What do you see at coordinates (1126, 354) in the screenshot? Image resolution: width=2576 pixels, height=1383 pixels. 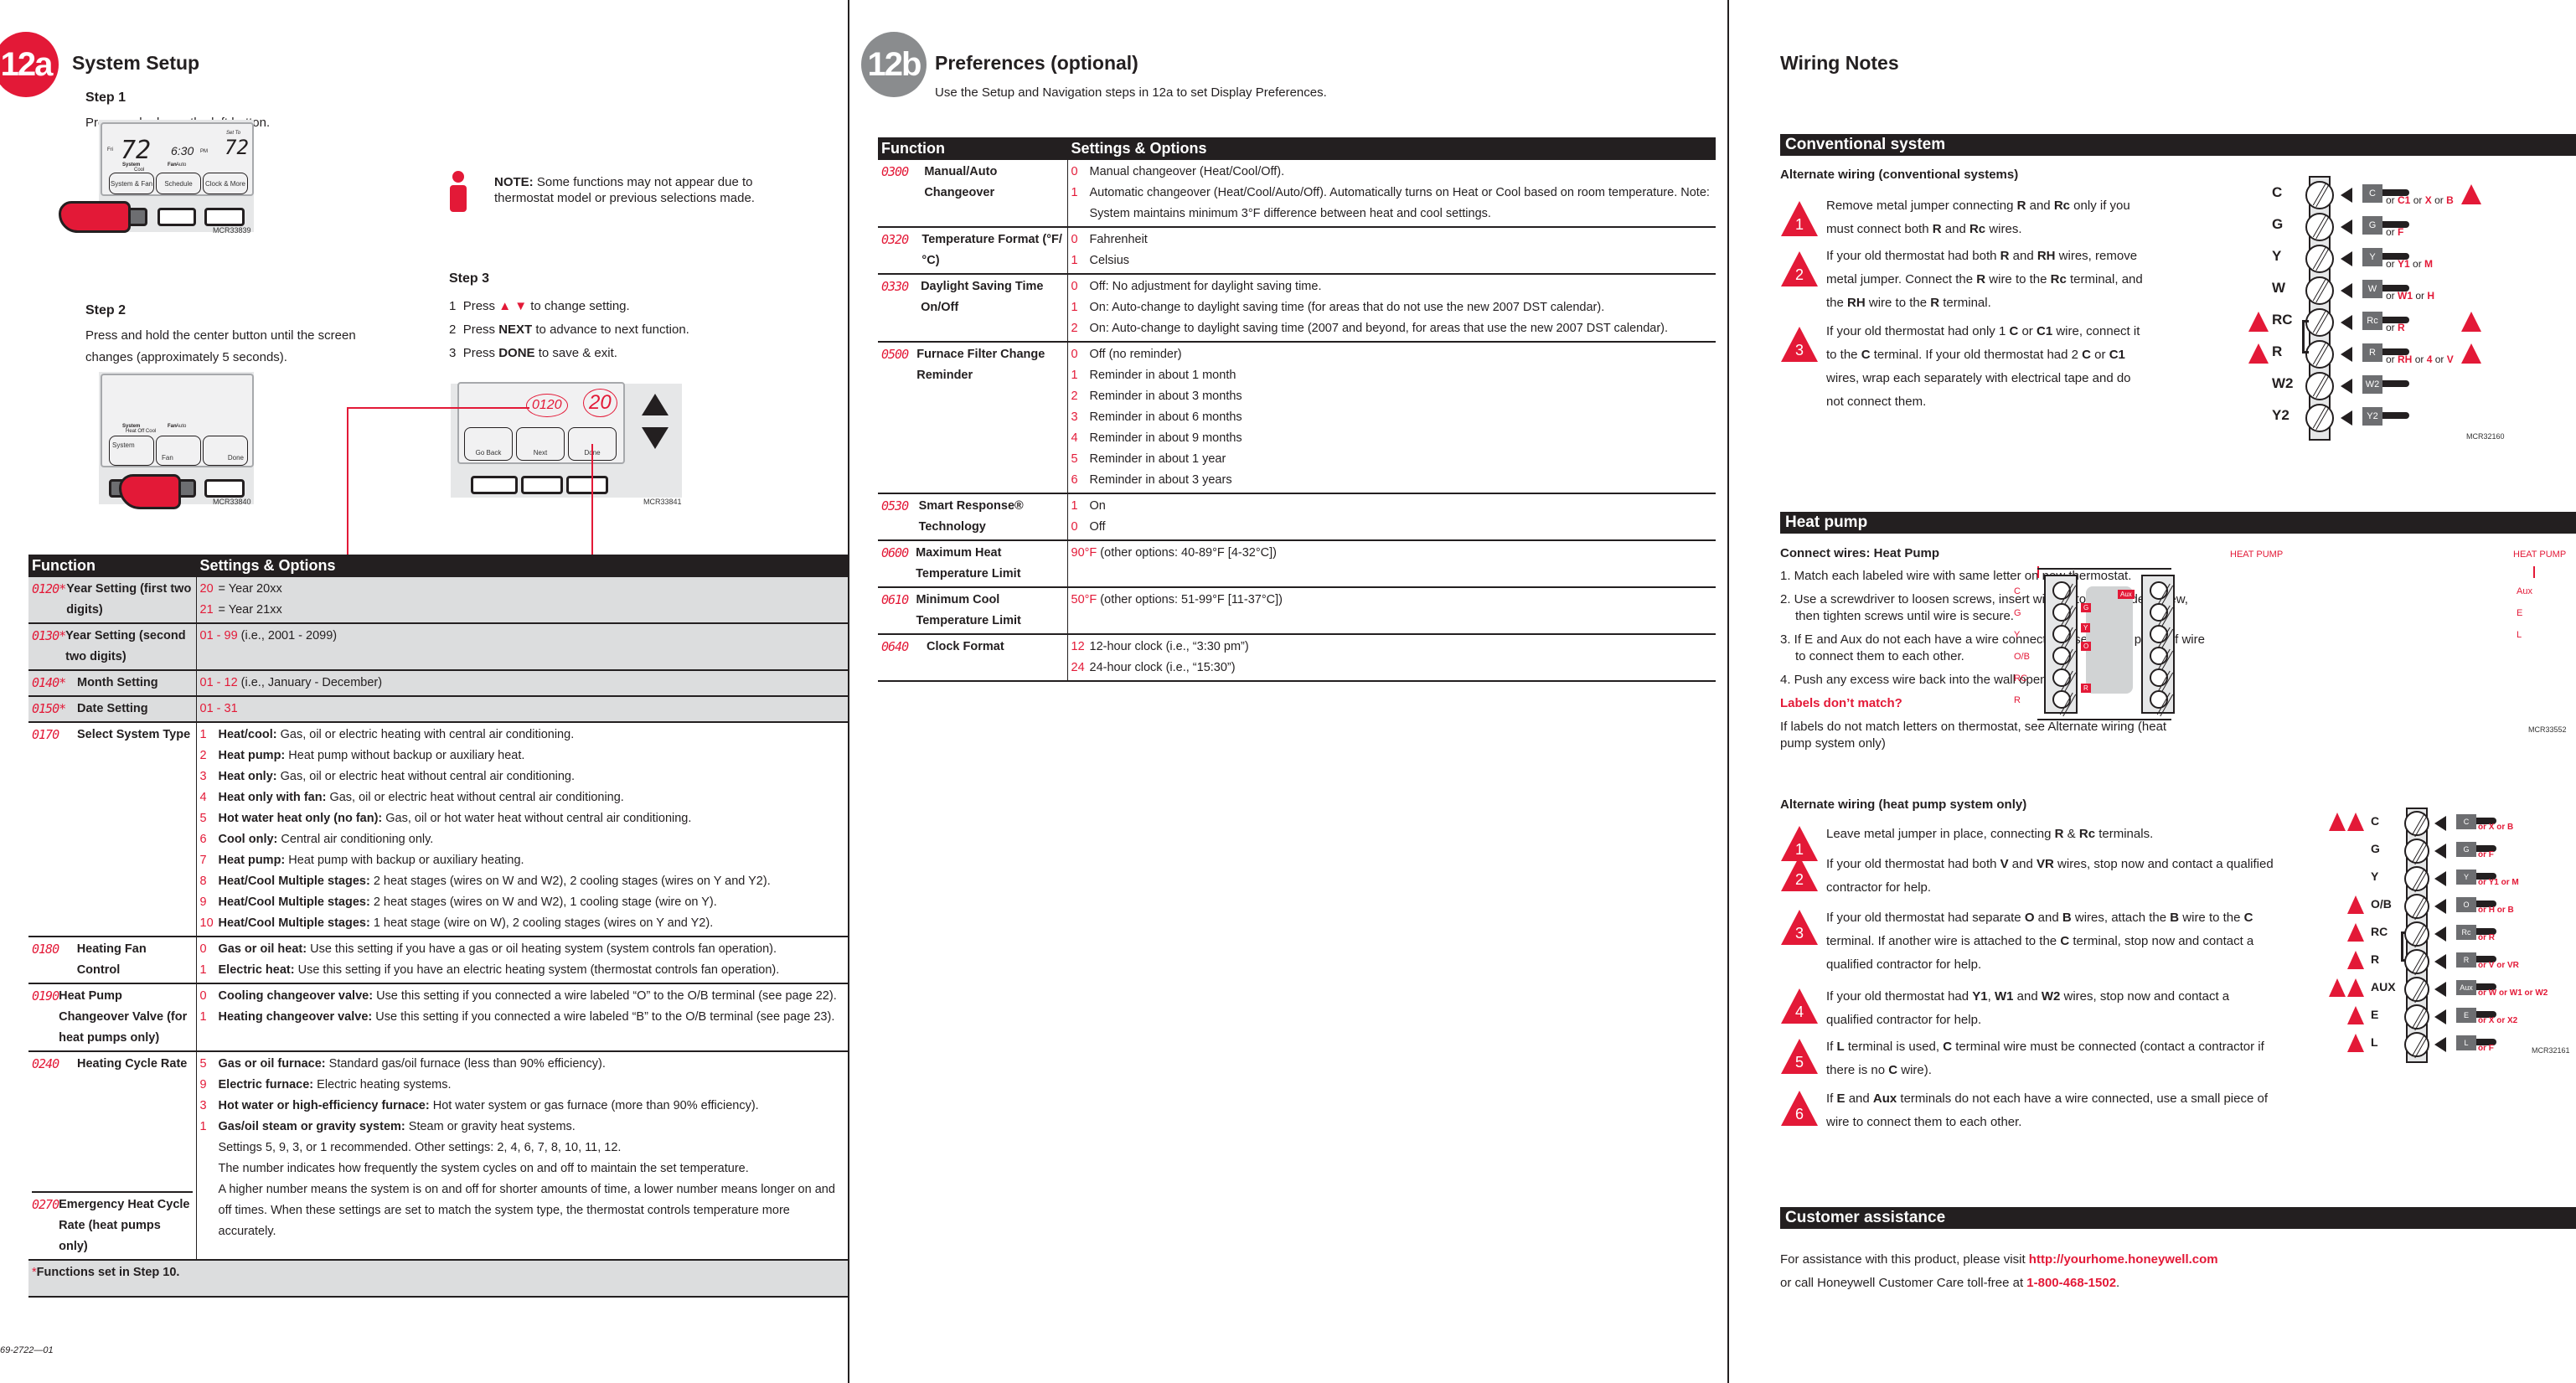 I see `option: 0 Off (no reminder)` at bounding box center [1126, 354].